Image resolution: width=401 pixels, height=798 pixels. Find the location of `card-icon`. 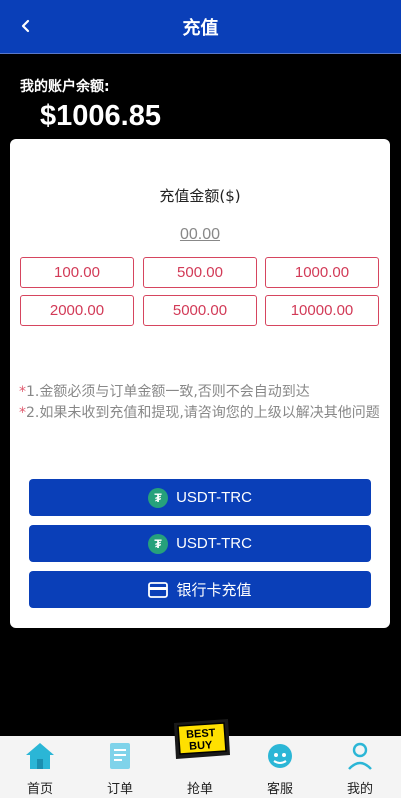

card-icon is located at coordinates (158, 589).